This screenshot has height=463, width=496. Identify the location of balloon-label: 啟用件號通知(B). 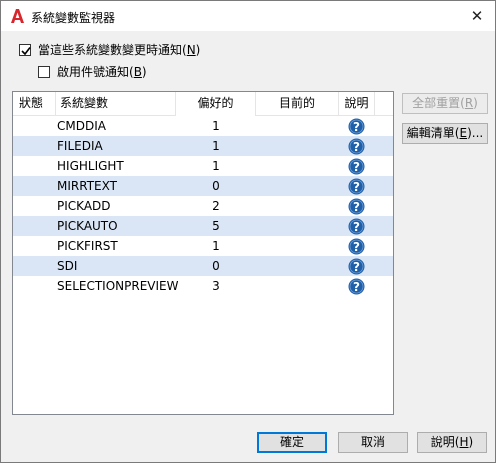
(102, 72).